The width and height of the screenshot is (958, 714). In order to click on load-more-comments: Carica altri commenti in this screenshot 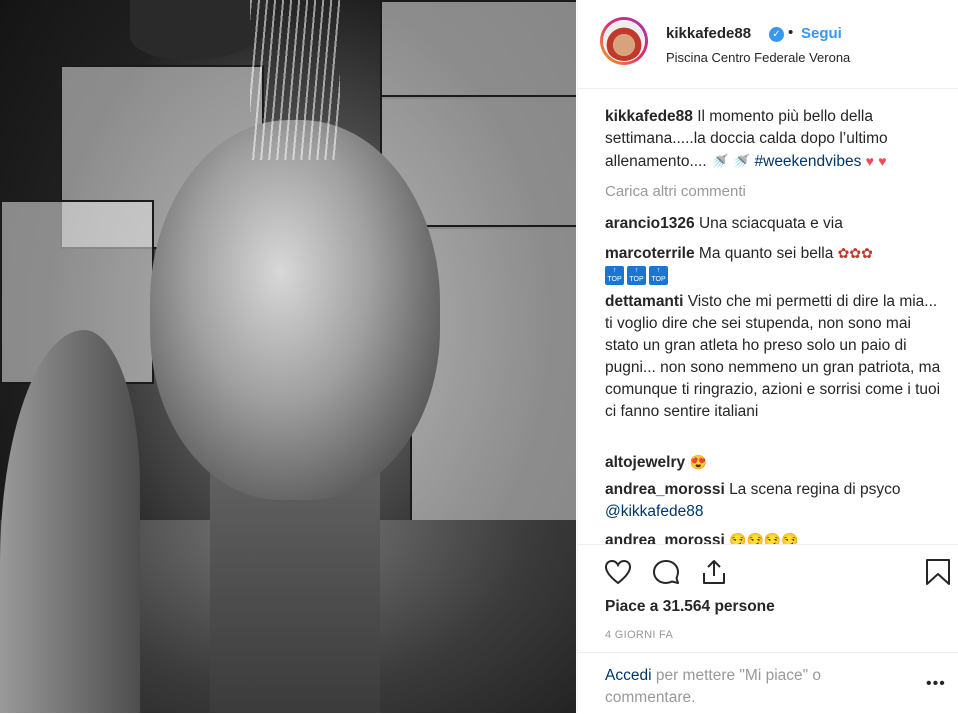, I will do `click(675, 191)`.